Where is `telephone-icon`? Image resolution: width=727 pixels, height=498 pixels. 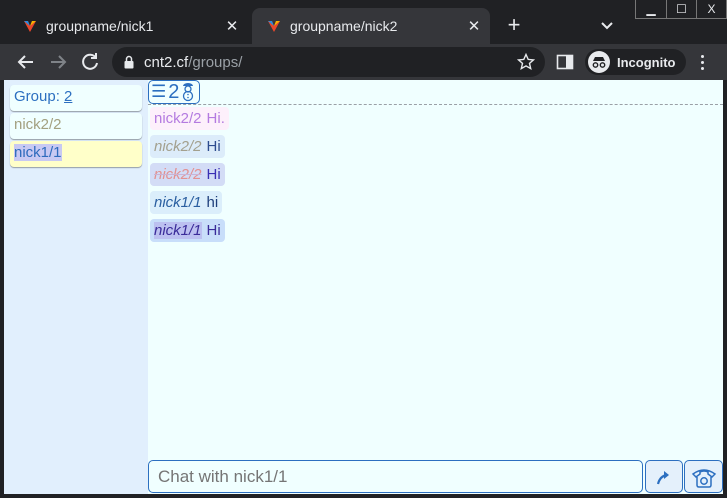
telephone-icon is located at coordinates (703, 478).